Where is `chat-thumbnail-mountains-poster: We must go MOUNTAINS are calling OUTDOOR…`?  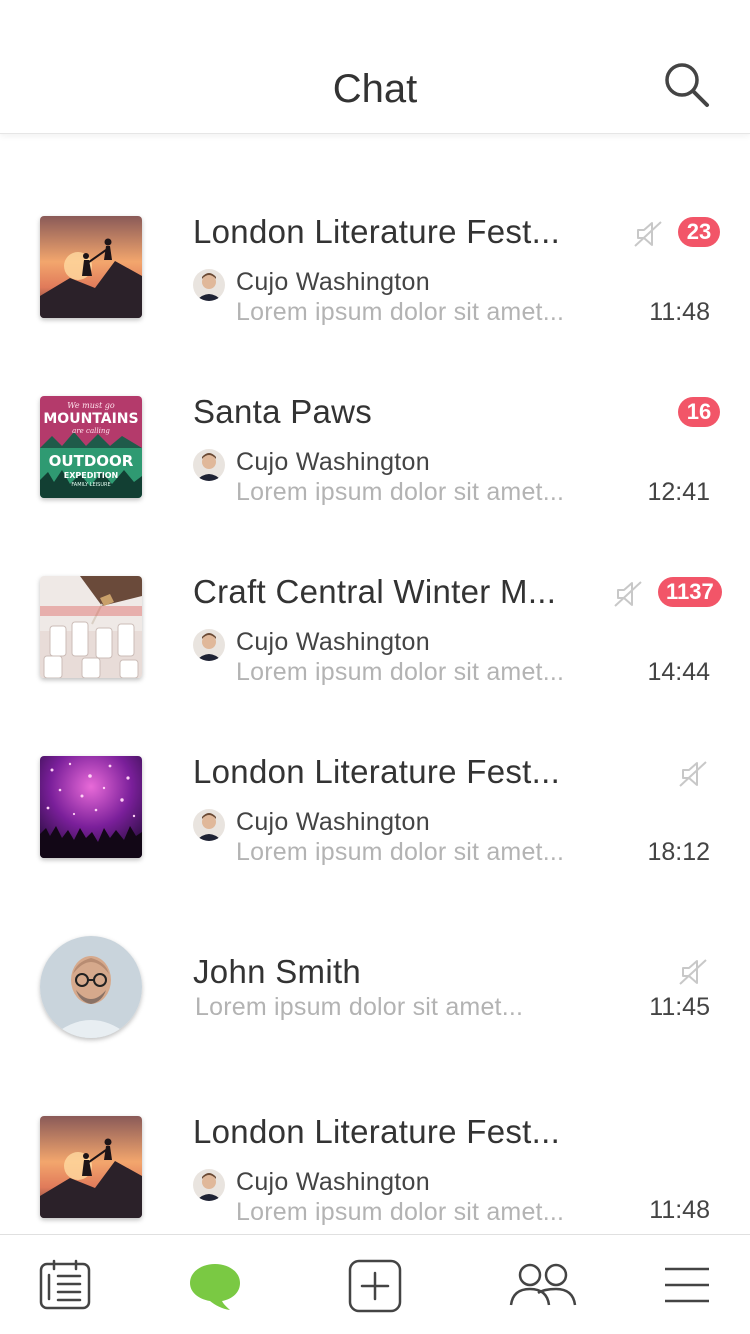 chat-thumbnail-mountains-poster: We must go MOUNTAINS are calling OUTDOOR… is located at coordinates (91, 447).